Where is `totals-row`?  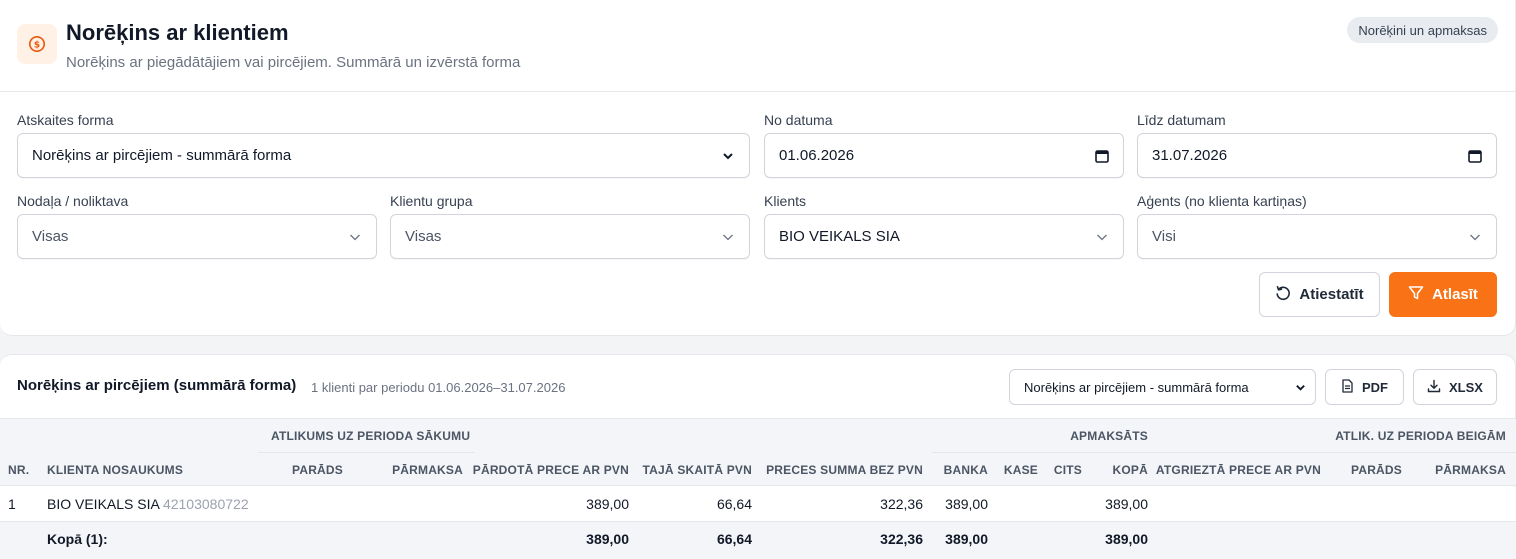
totals-row is located at coordinates (758, 540).